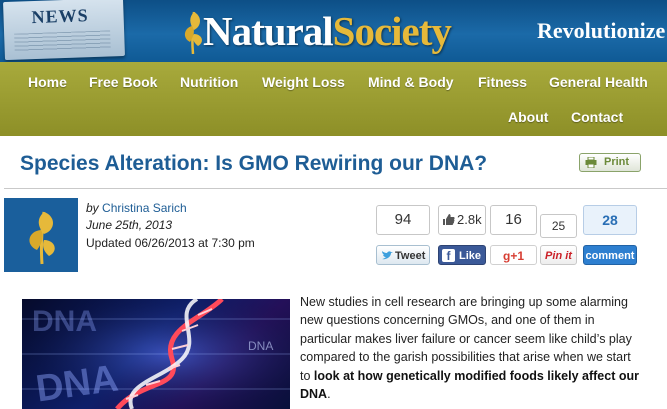  Describe the element at coordinates (517, 256) in the screenshot. I see `google-plus-label: +1` at that location.